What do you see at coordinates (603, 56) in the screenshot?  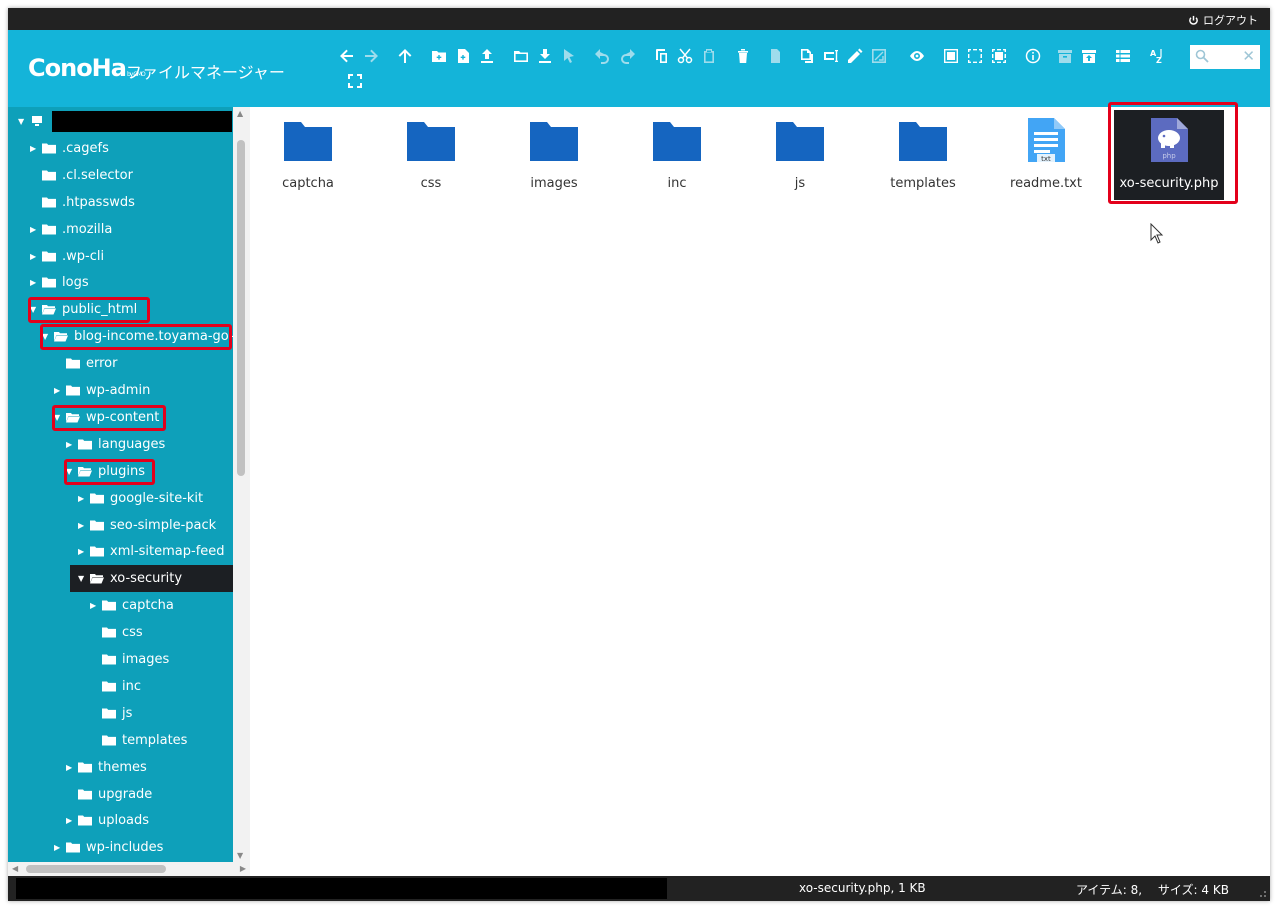 I see `undo-icon` at bounding box center [603, 56].